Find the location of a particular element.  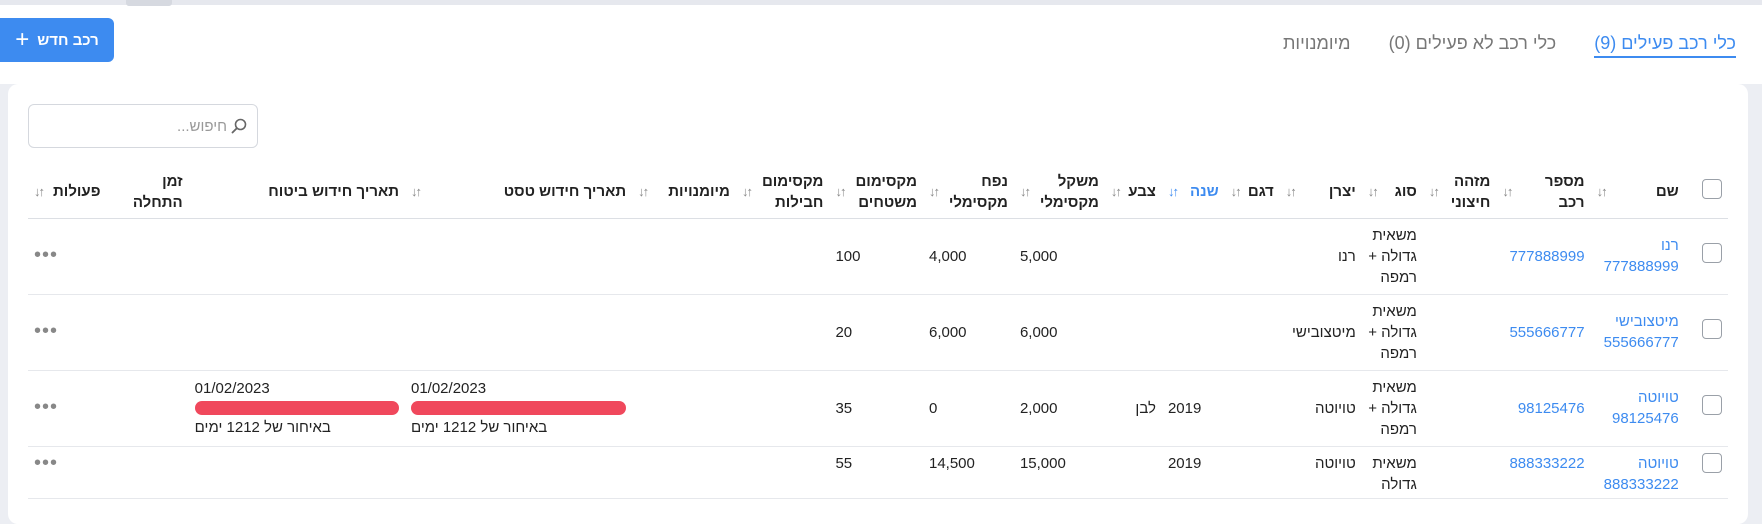

insurance-renewal-date: 01/02/2023 is located at coordinates (232, 388).